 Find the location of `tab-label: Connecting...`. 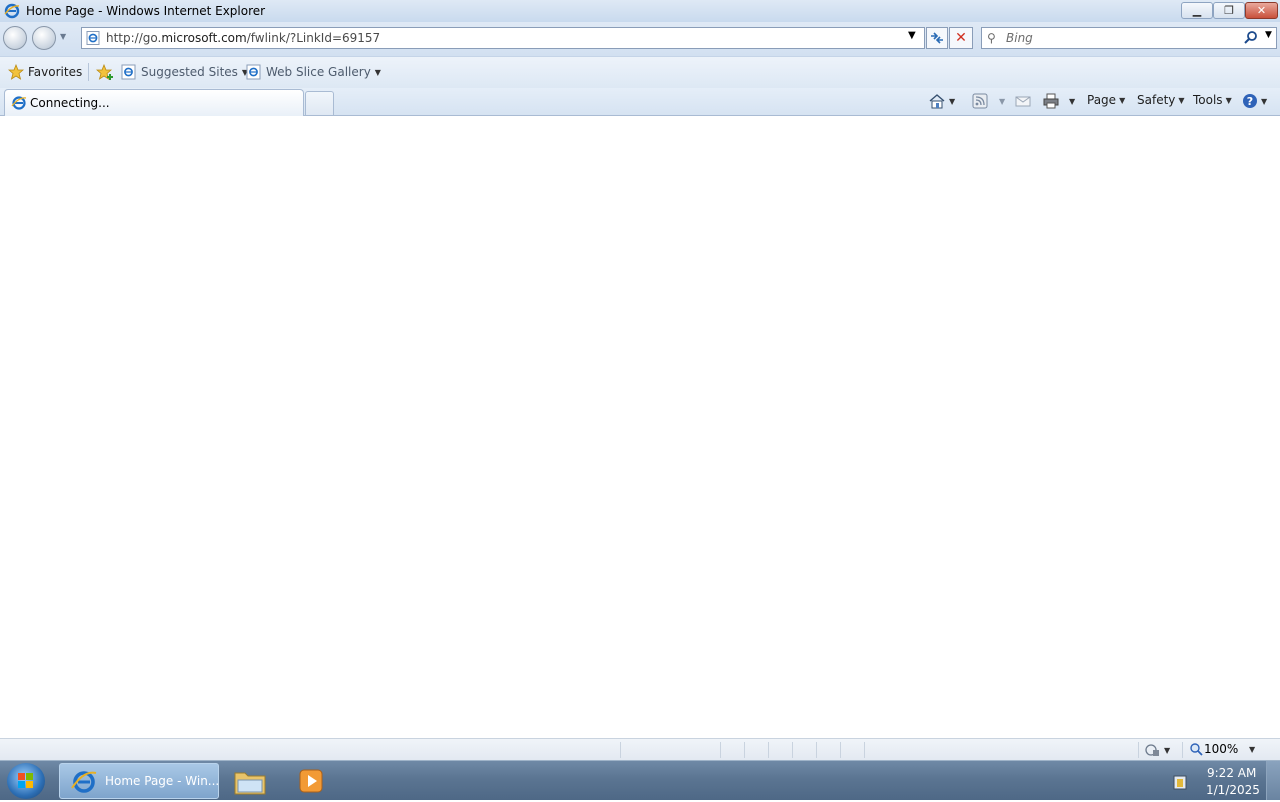

tab-label: Connecting... is located at coordinates (70, 103).